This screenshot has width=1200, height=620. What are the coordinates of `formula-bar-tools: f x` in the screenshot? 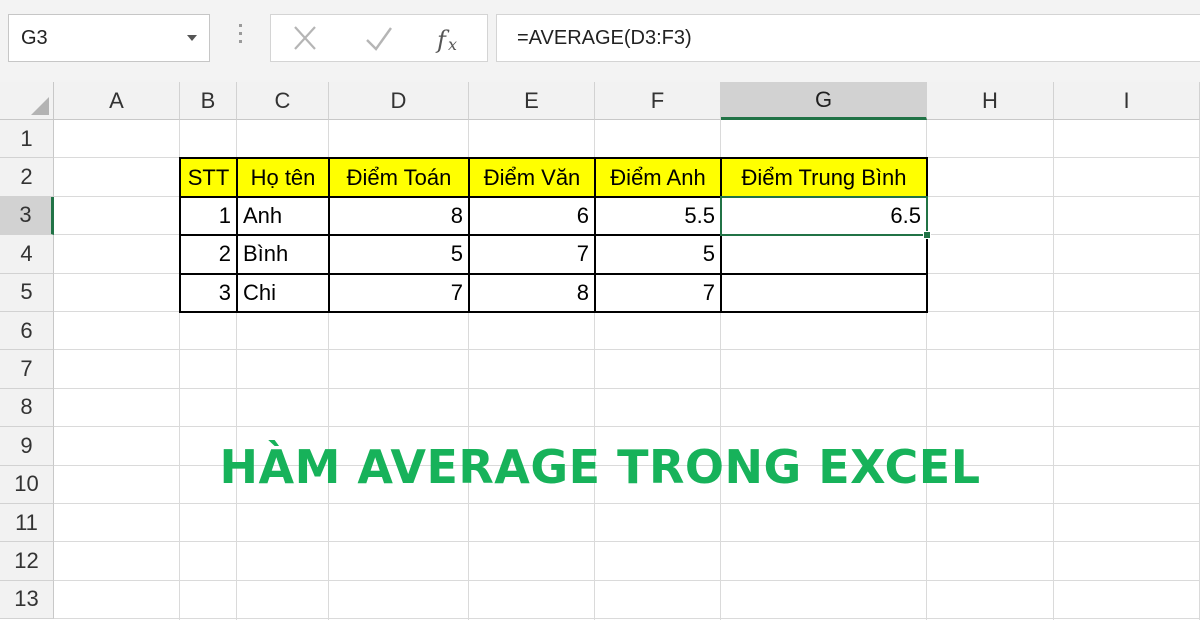 It's located at (379, 38).